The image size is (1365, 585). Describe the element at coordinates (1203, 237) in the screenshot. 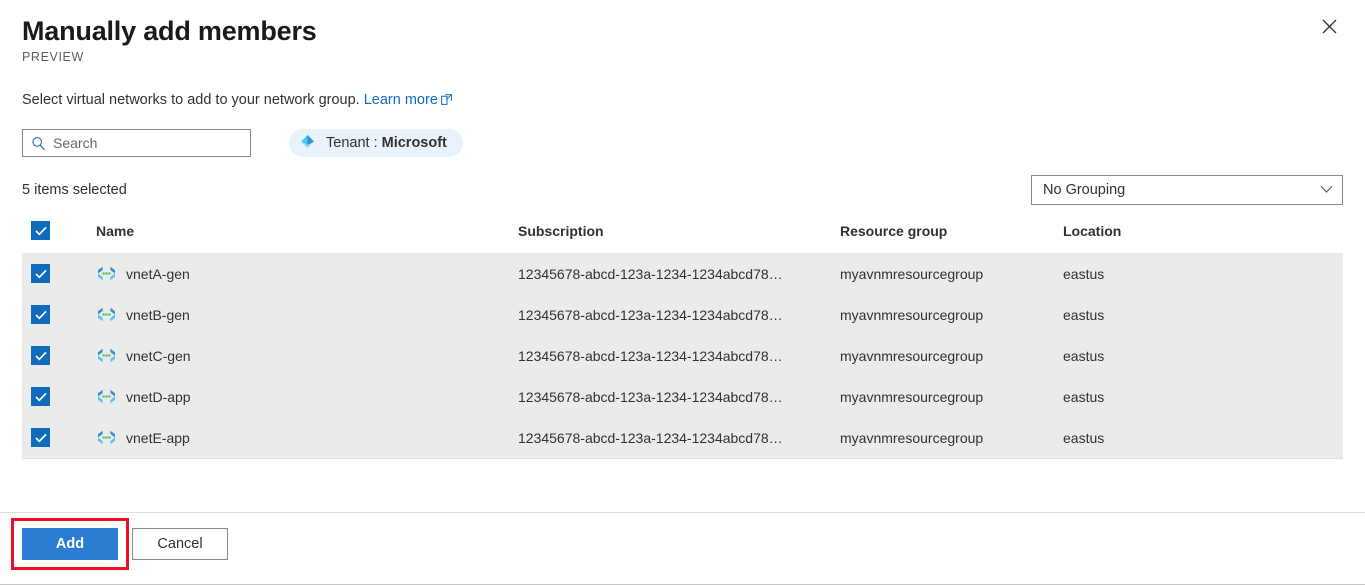

I see `column-header-location: Location` at that location.